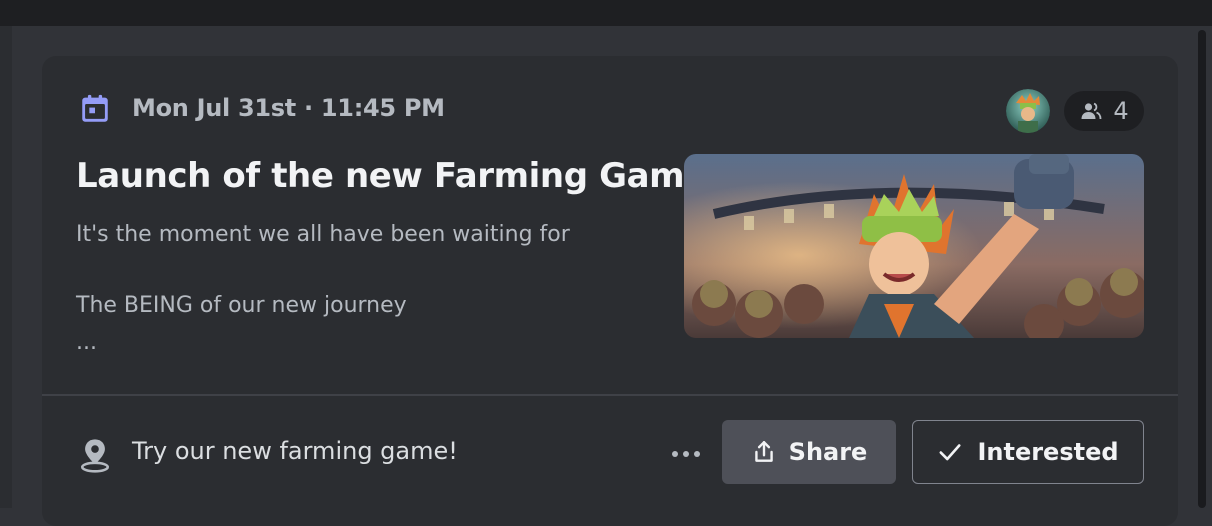 The image size is (1212, 526). I want to click on share-button-label: Share, so click(828, 452).